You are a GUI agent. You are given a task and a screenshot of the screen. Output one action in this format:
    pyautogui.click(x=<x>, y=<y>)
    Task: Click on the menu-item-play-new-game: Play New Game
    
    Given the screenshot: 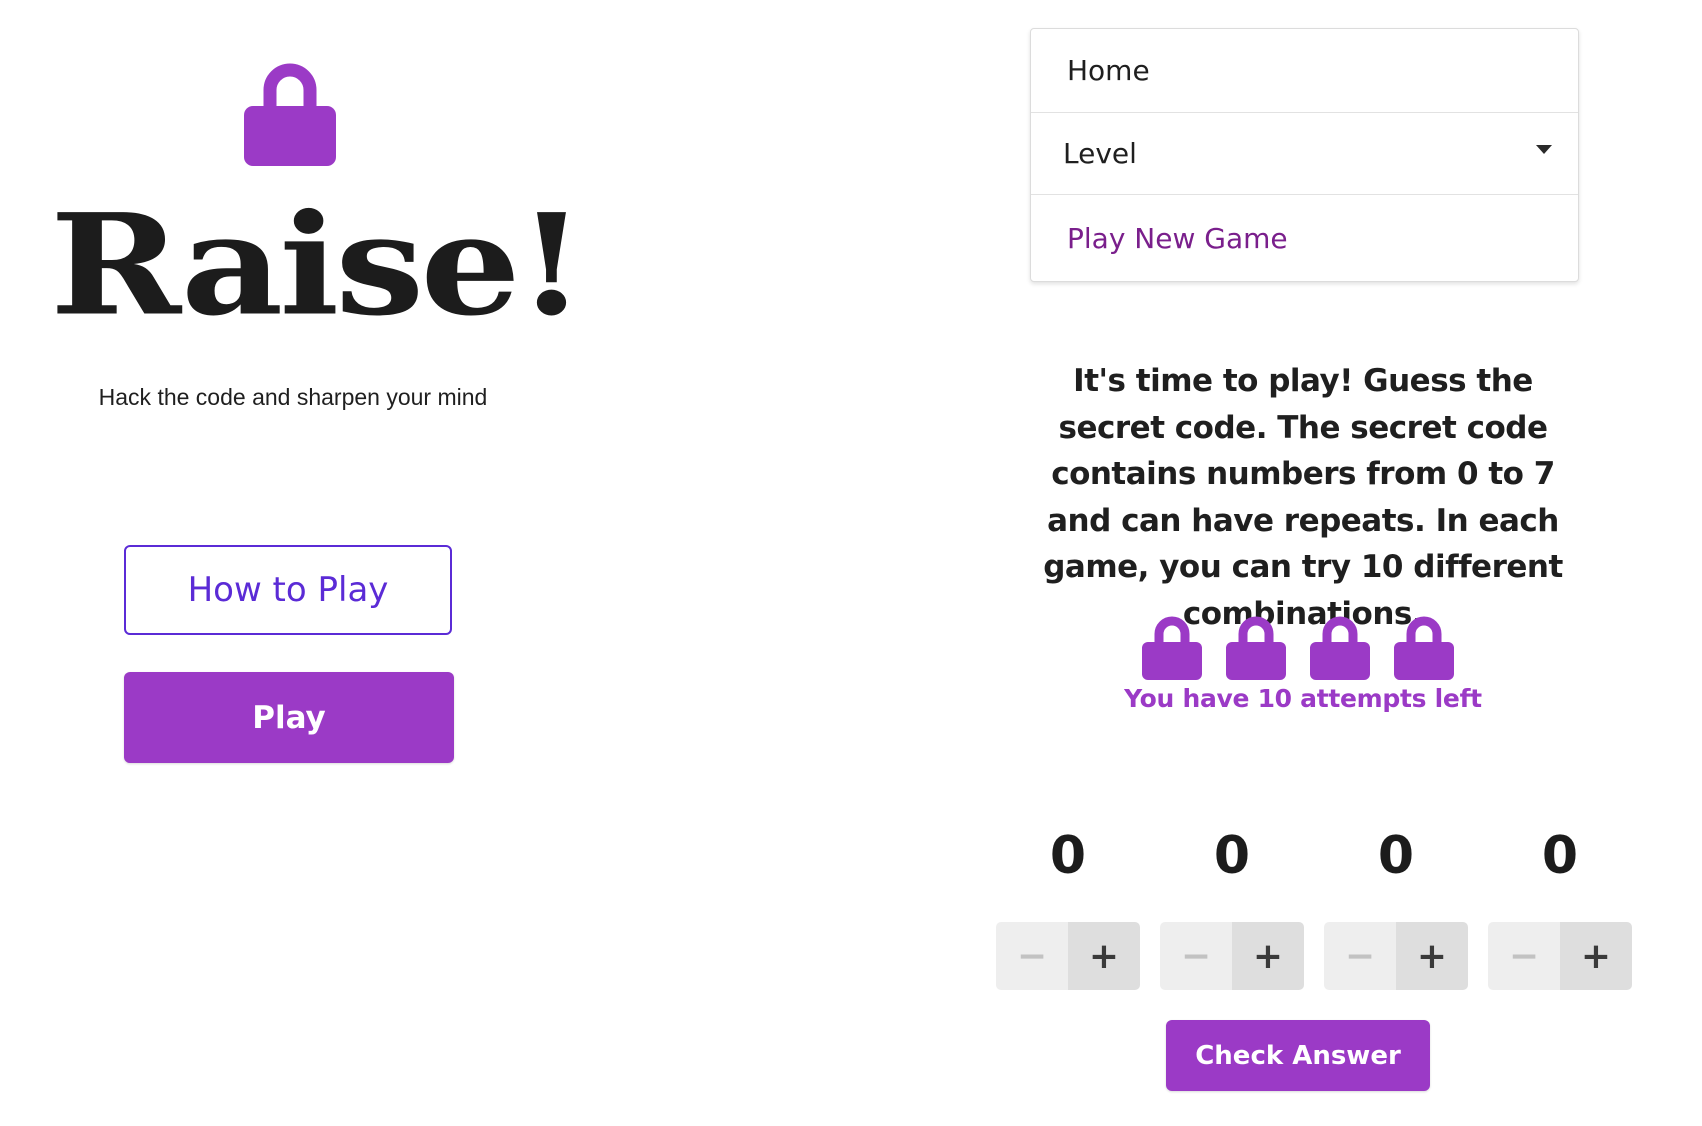 What is the action you would take?
    pyautogui.click(x=1304, y=238)
    